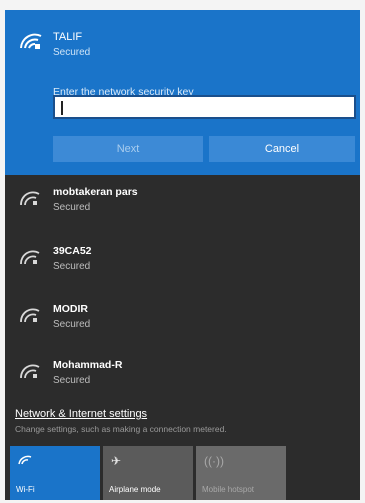 Image resolution: width=365 pixels, height=503 pixels. I want to click on wifi-tile-label: Wi-Fi, so click(25, 489).